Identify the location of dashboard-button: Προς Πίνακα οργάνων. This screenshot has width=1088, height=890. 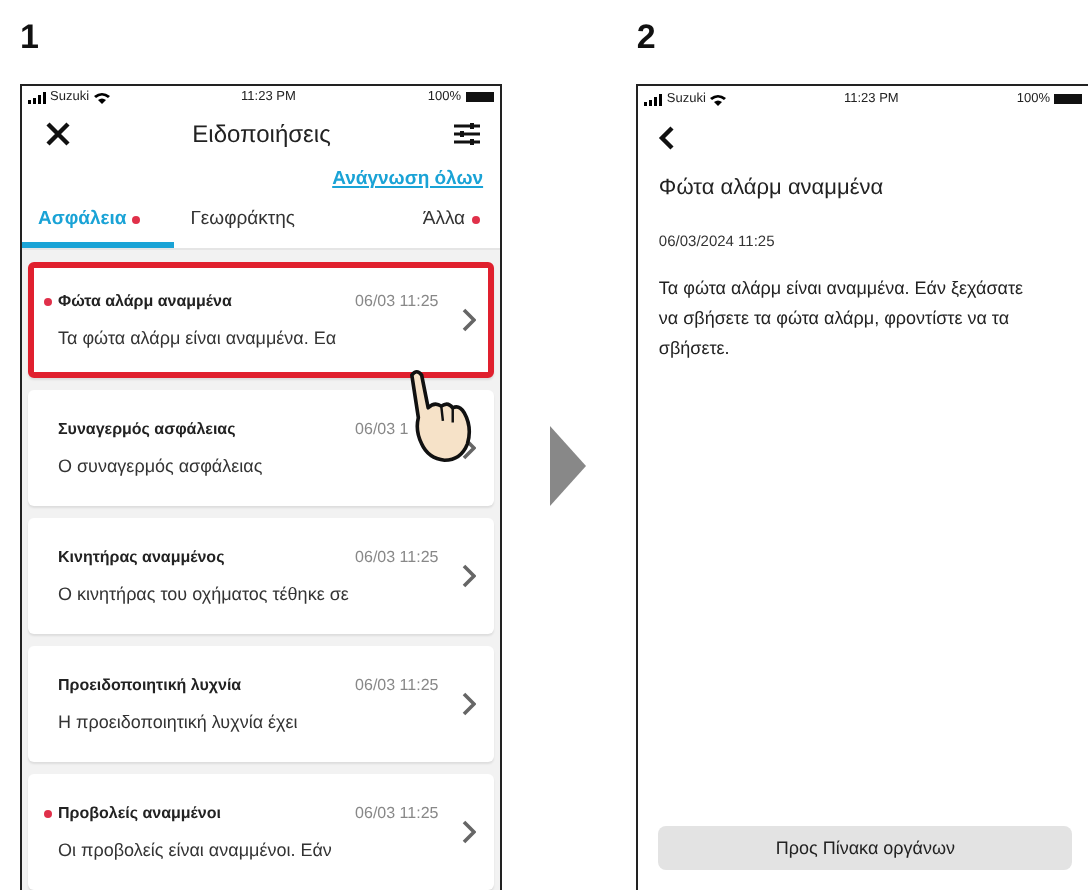
(865, 848).